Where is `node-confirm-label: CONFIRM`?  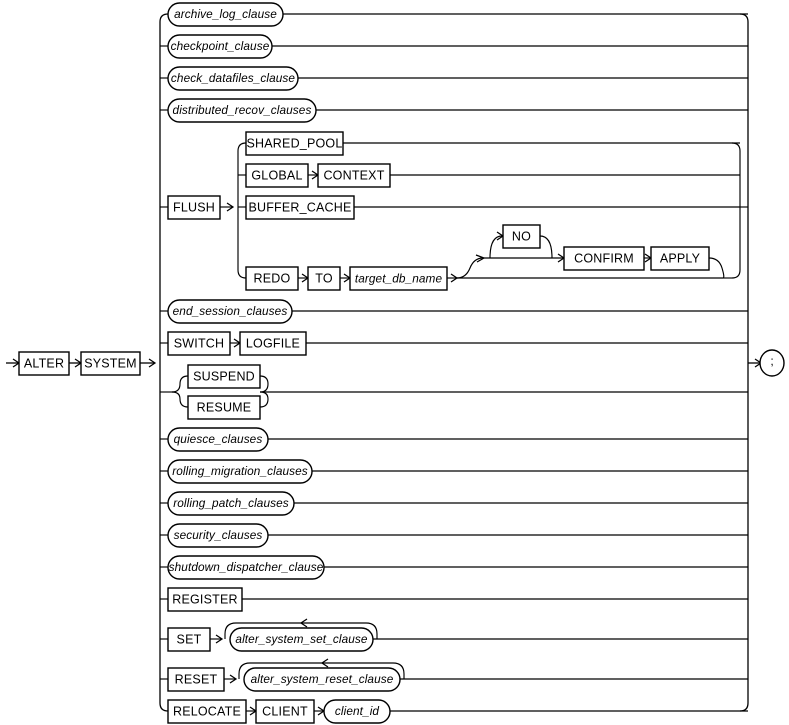
node-confirm-label: CONFIRM is located at coordinates (604, 258).